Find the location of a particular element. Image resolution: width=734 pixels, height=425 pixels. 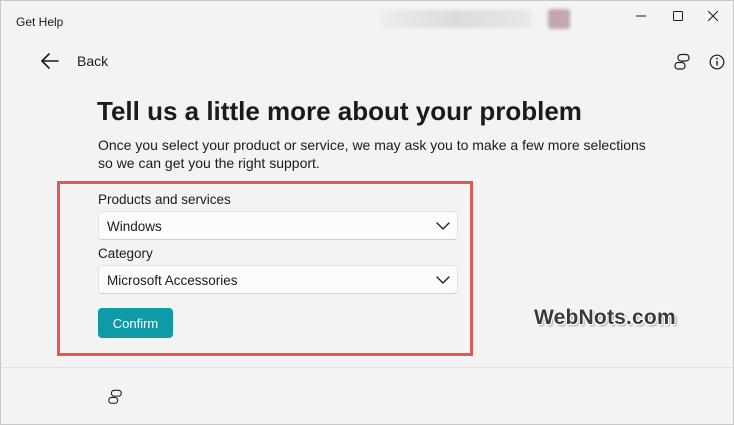

page-title: Tell us a little more about your problem is located at coordinates (339, 111).